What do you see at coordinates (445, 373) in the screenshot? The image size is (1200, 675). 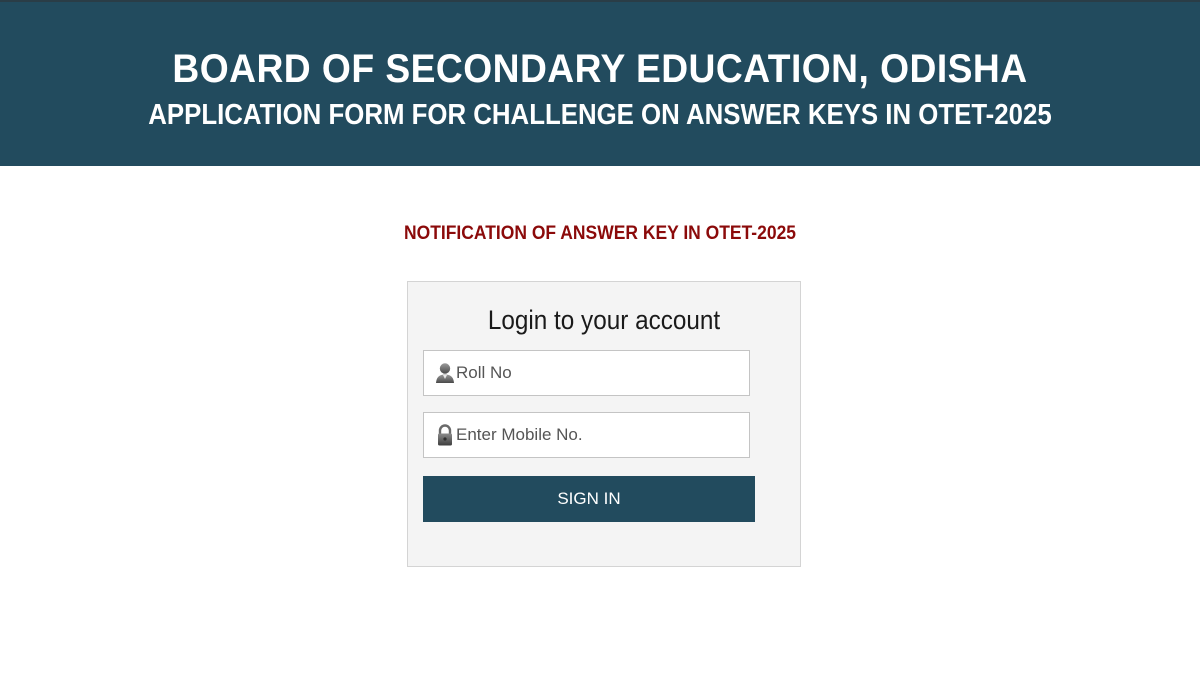 I see `user-icon` at bounding box center [445, 373].